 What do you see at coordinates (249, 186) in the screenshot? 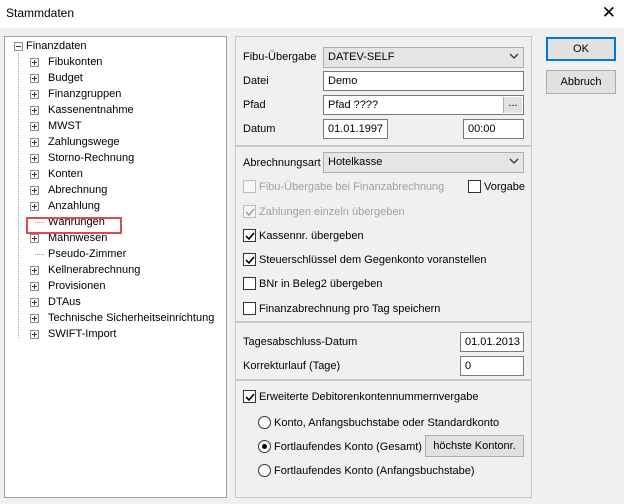
I see `fibu-finanzabrechnung-checkbox` at bounding box center [249, 186].